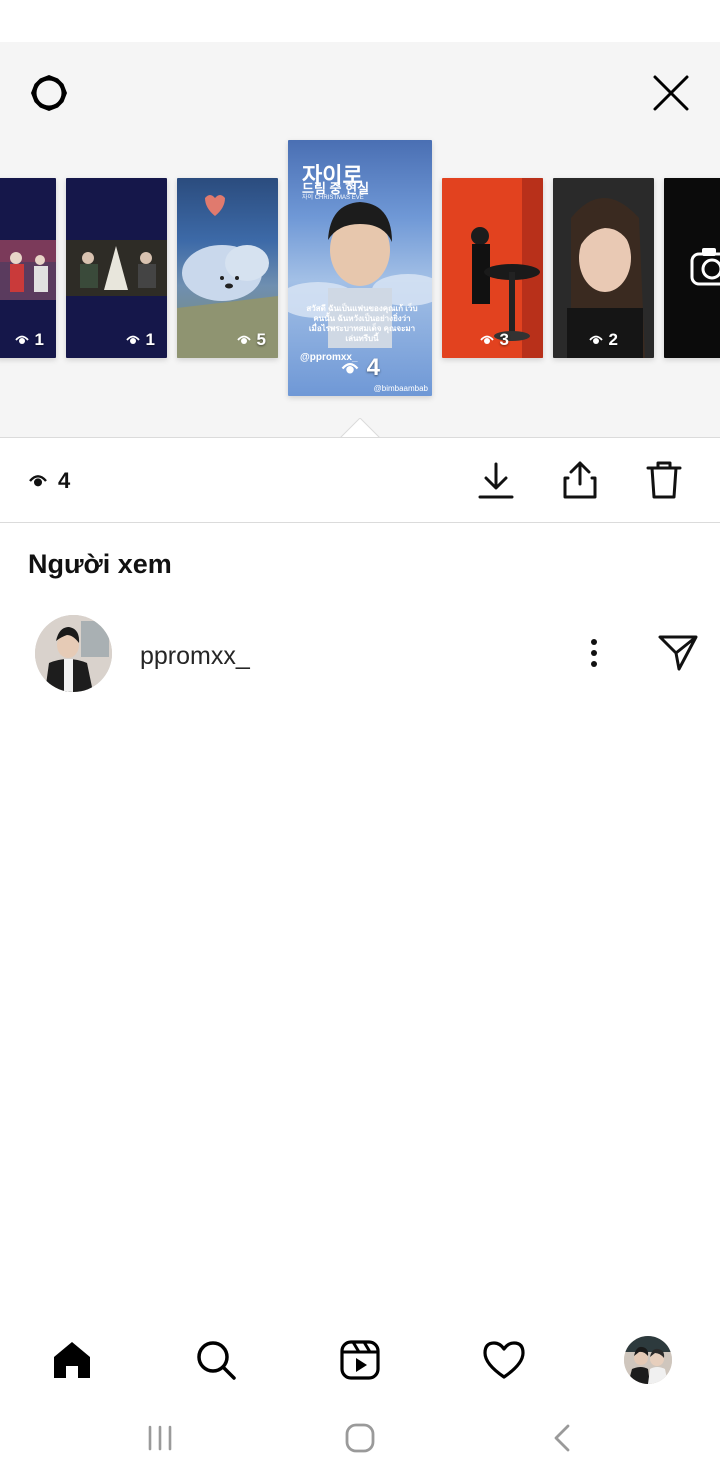 Image resolution: width=720 pixels, height=1480 pixels. I want to click on viewer-options-button, so click(594, 653).